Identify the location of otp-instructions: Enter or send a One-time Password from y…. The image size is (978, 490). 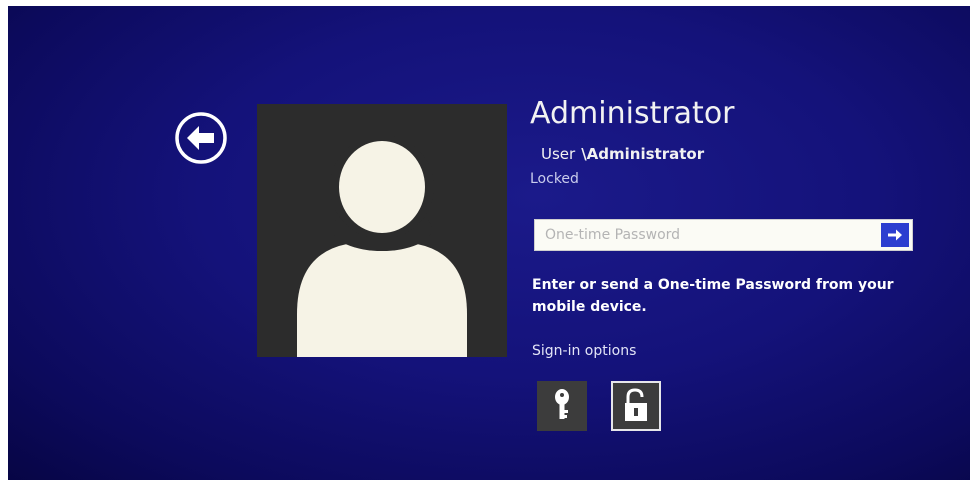
(713, 296).